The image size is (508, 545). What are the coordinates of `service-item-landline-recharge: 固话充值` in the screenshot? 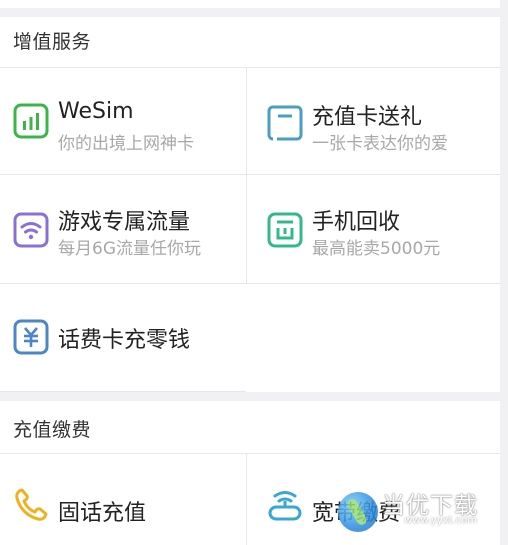 It's located at (123, 500).